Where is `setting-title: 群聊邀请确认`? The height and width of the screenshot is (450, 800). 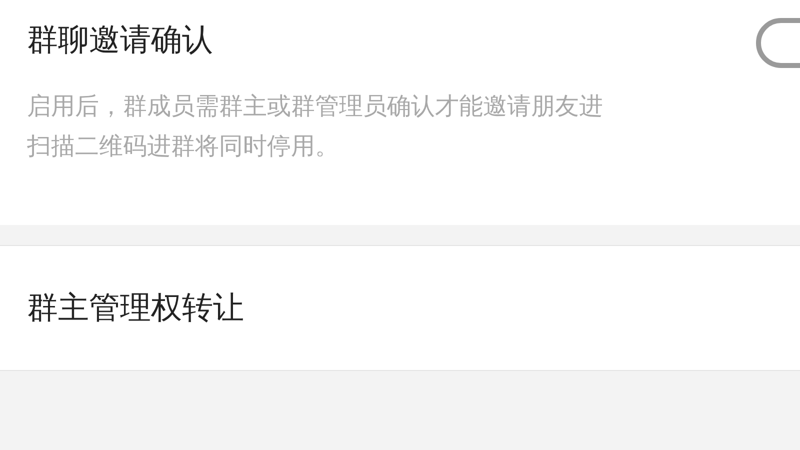 setting-title: 群聊邀请确认 is located at coordinates (120, 40).